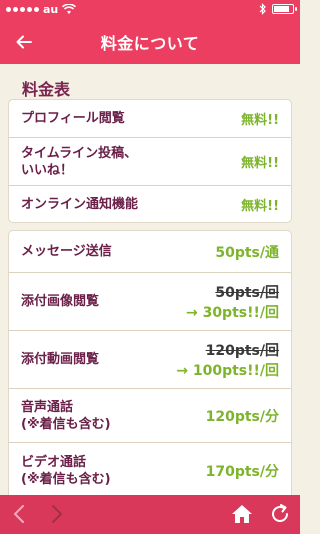 The width and height of the screenshot is (320, 534). I want to click on list-item: タイムライン投稿、 いいね！ 無料!!, so click(150, 162).